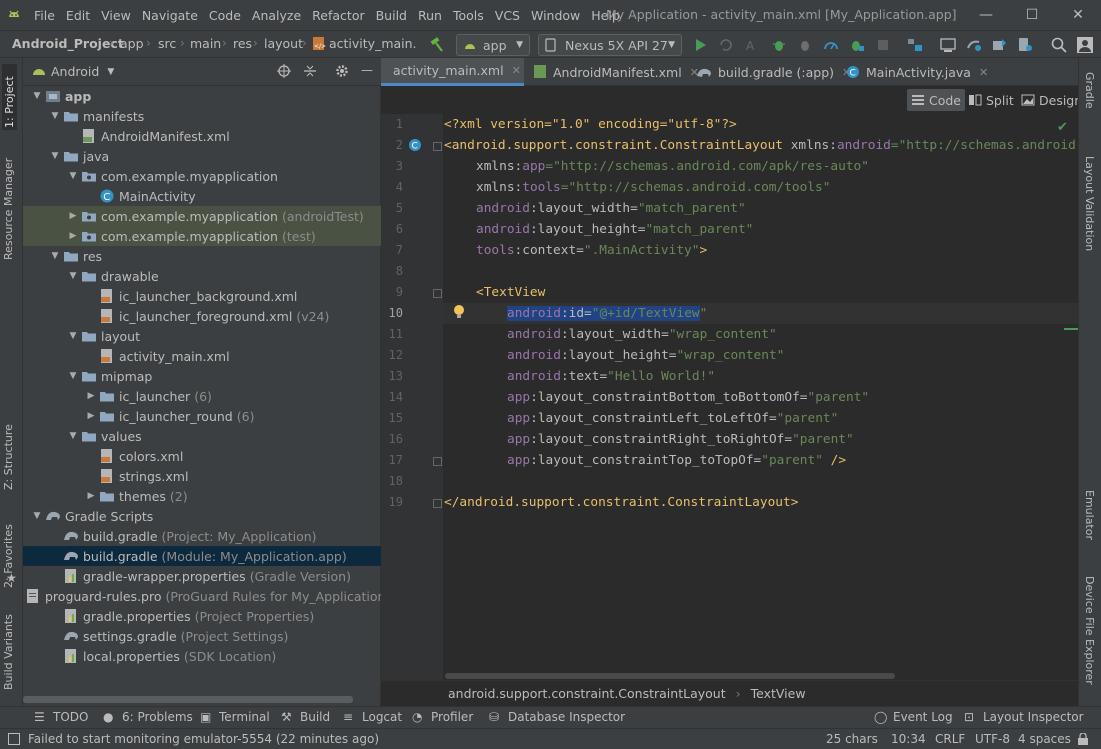 The width and height of the screenshot is (1101, 749). Describe the element at coordinates (242, 43) in the screenshot. I see `breadcrumb-res: res` at that location.